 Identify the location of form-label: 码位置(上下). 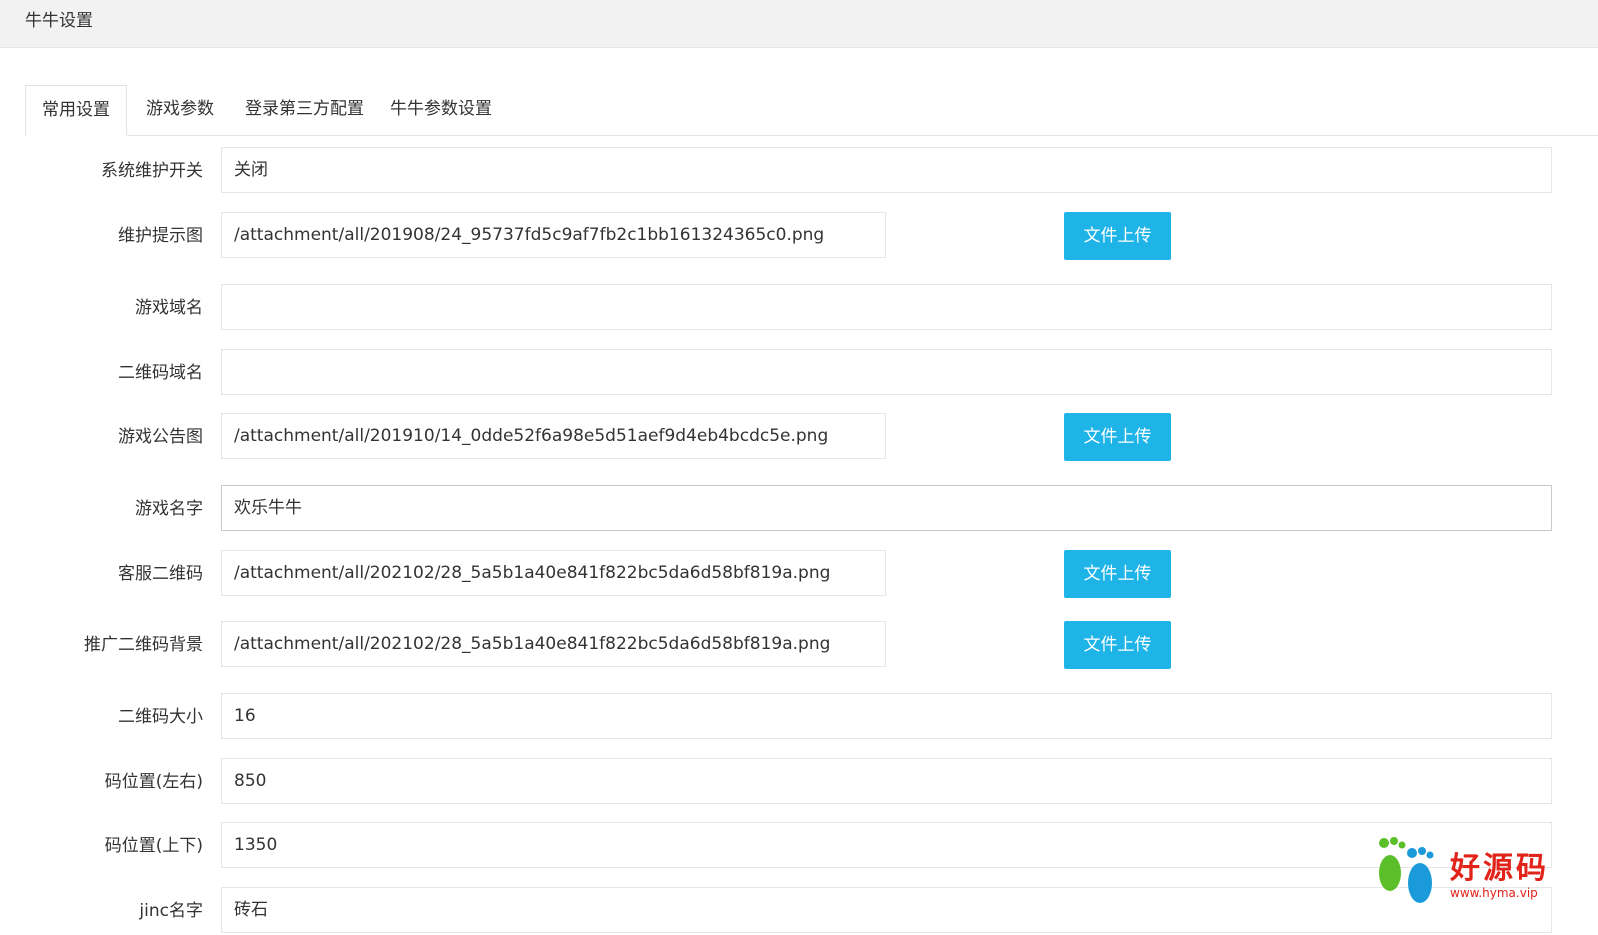
(153, 846).